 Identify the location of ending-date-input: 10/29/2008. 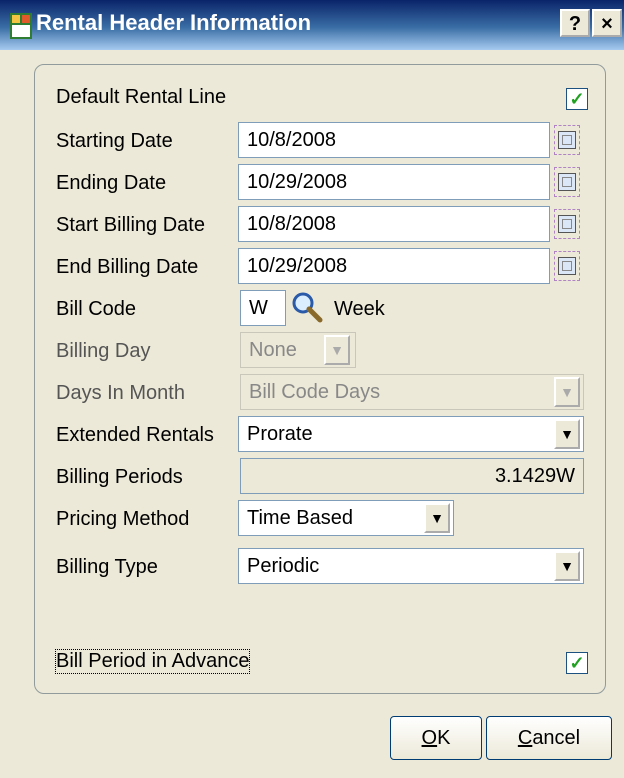
(394, 182).